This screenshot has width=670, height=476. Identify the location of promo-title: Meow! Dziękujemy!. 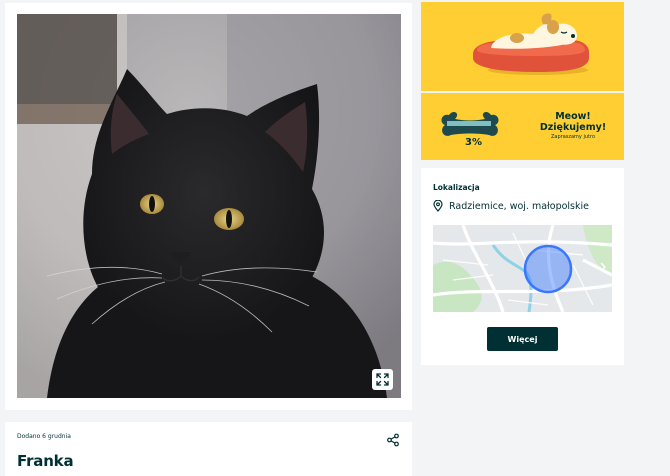
(573, 122).